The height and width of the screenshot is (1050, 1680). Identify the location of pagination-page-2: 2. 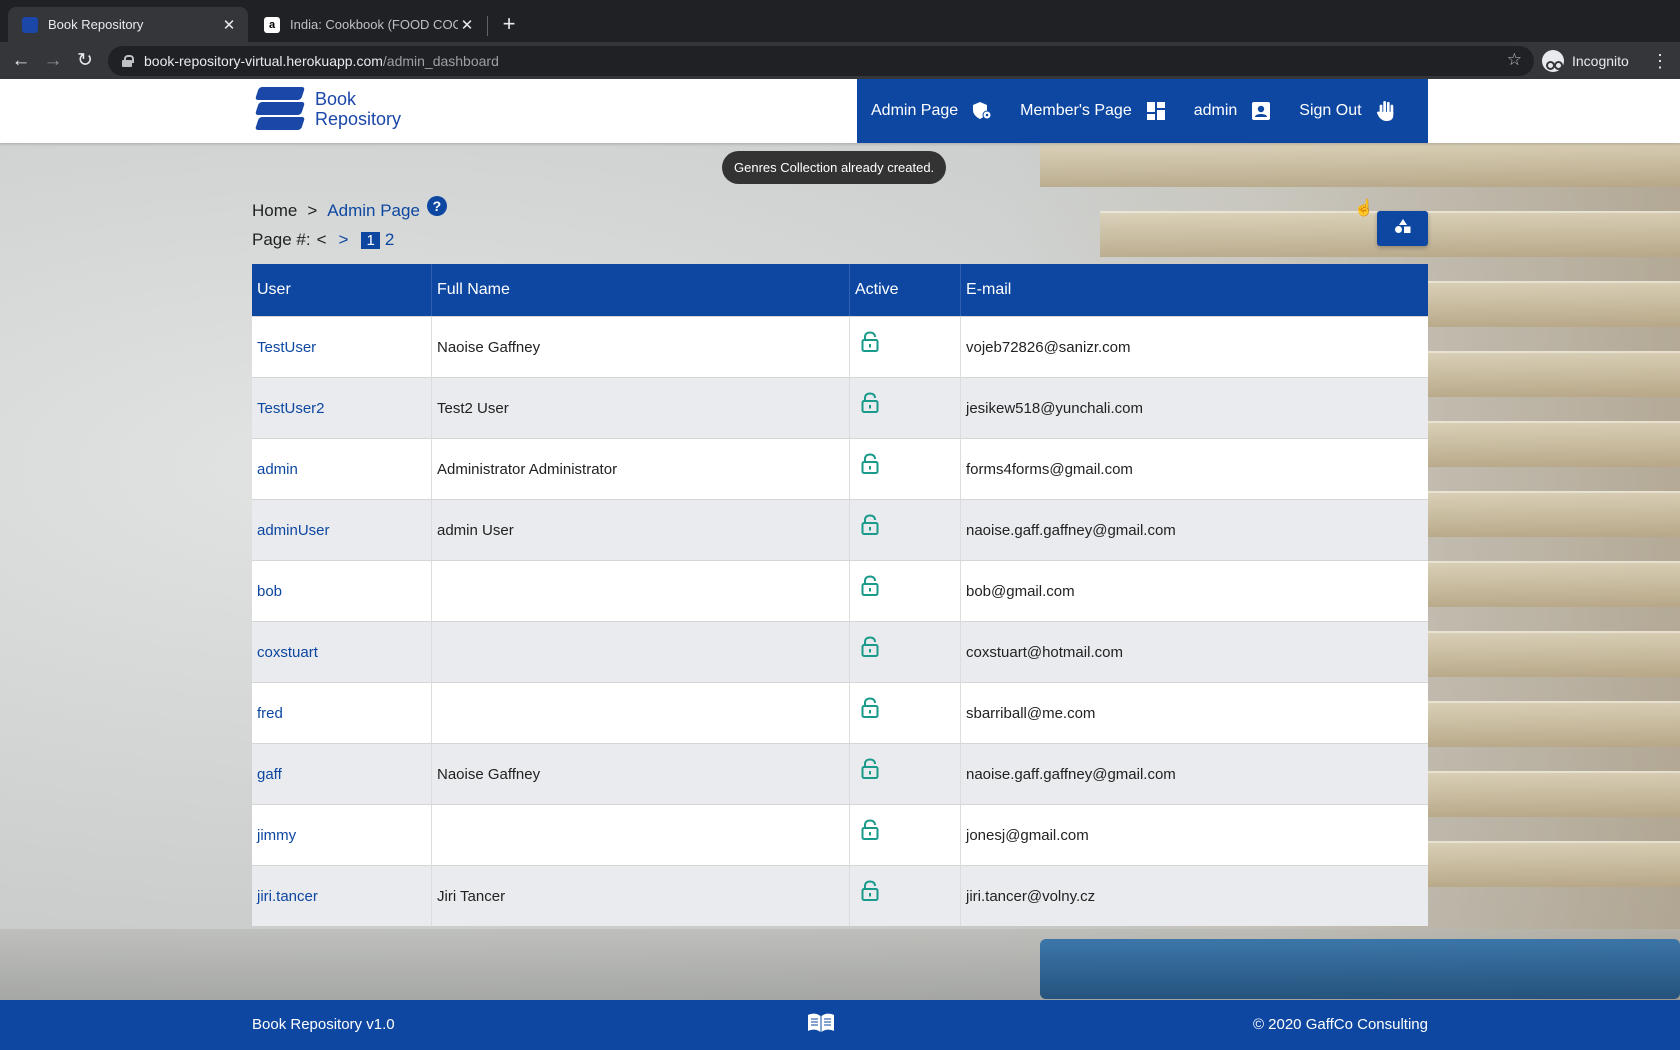
(389, 240).